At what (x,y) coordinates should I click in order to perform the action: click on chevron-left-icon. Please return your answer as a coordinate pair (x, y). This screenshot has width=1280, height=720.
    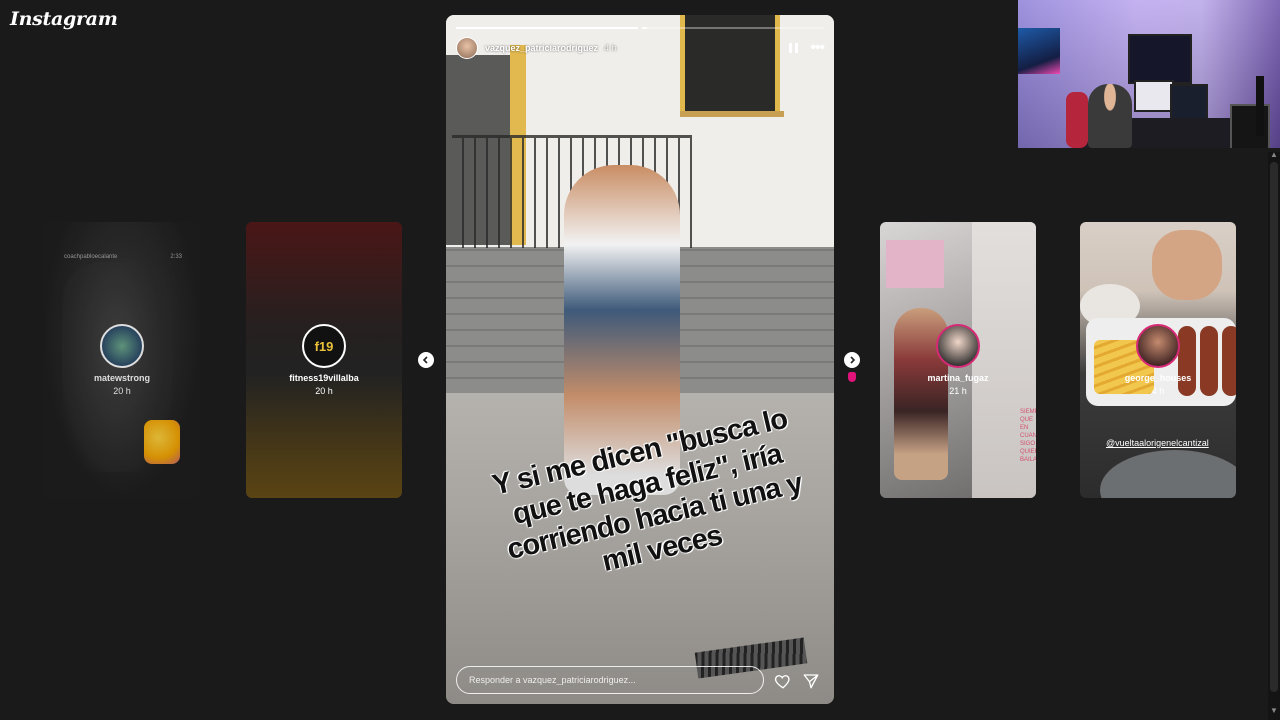
    Looking at the image, I should click on (425, 360).